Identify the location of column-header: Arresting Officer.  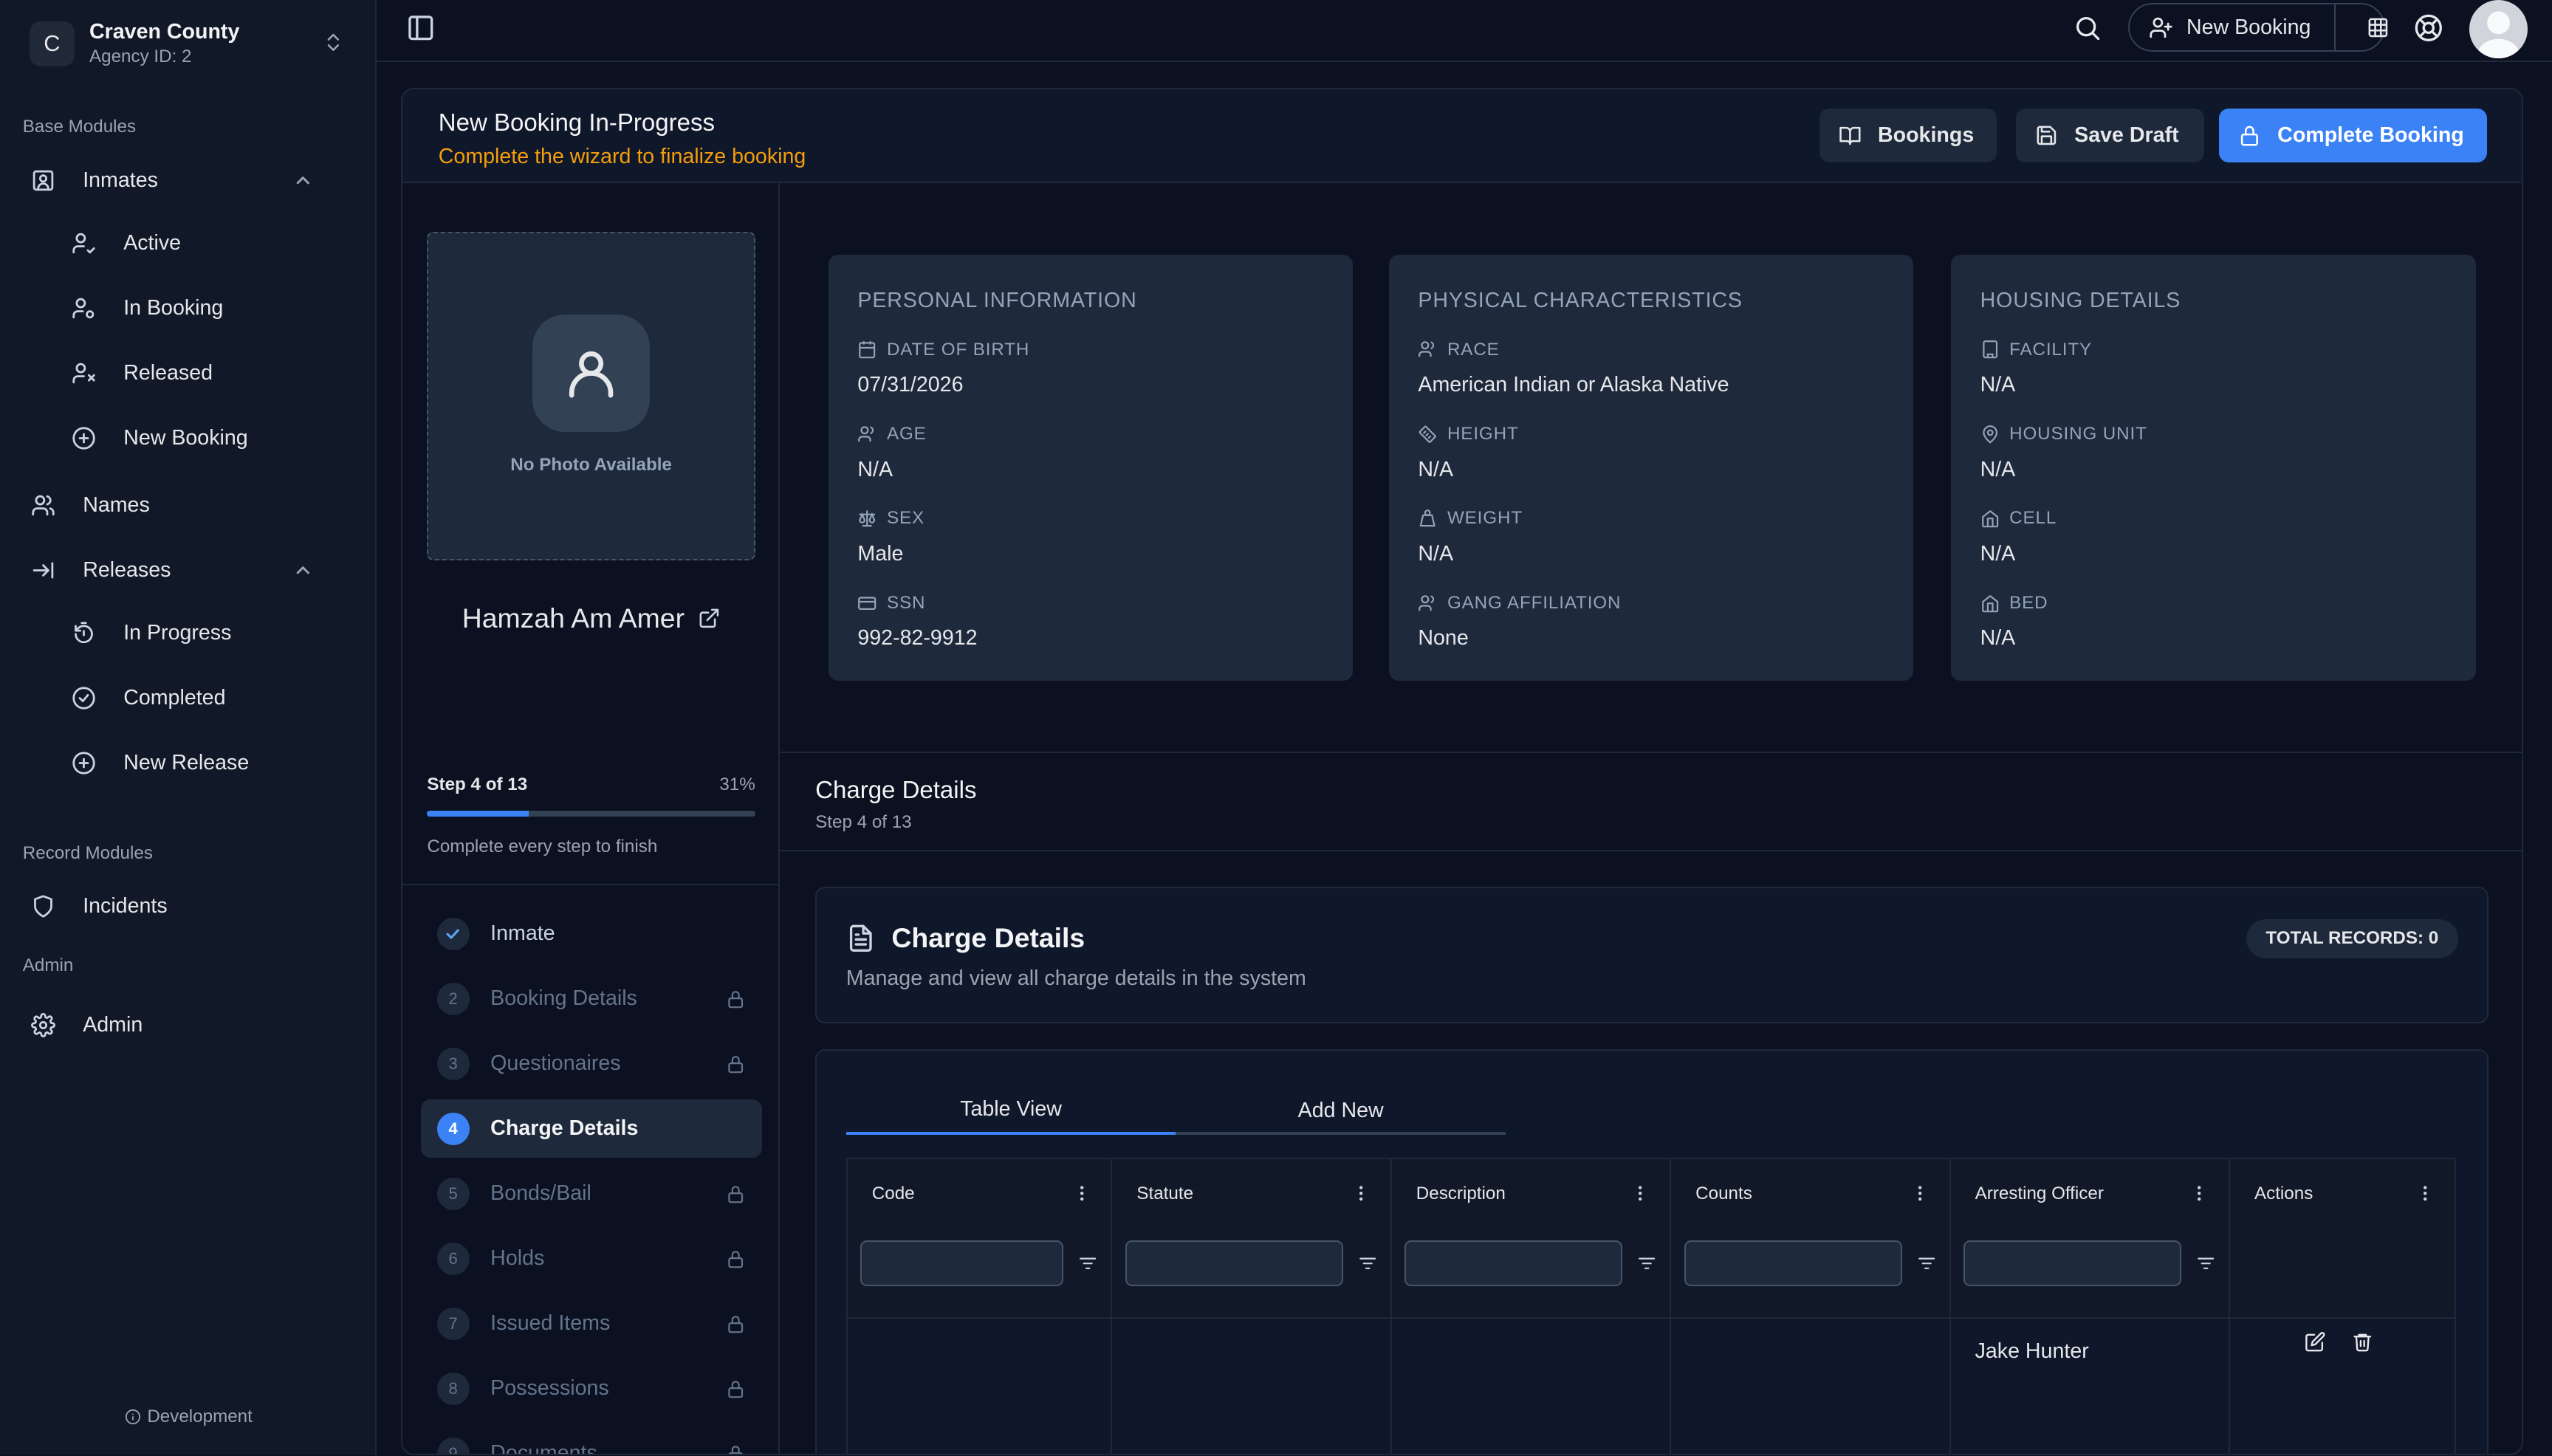
(2039, 1194).